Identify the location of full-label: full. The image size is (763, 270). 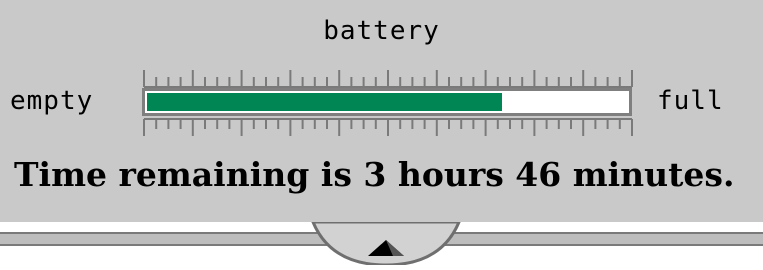
(690, 101).